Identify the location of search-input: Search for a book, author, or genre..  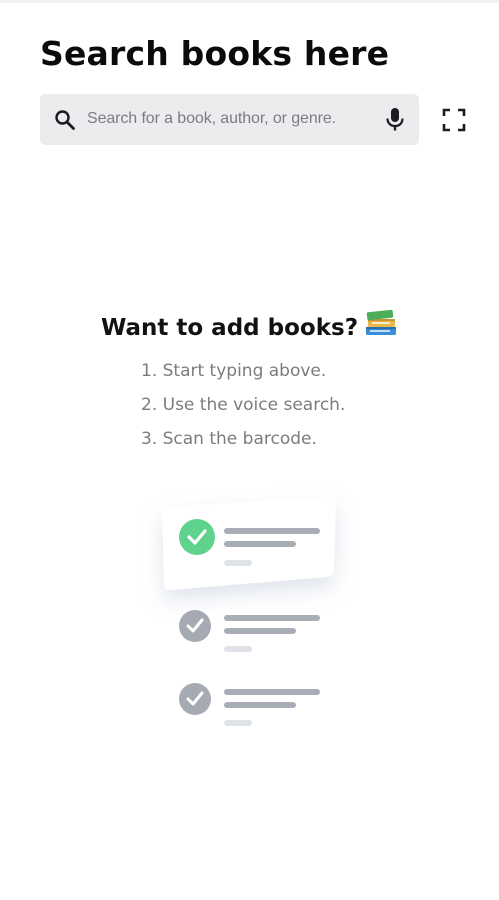
(211, 119).